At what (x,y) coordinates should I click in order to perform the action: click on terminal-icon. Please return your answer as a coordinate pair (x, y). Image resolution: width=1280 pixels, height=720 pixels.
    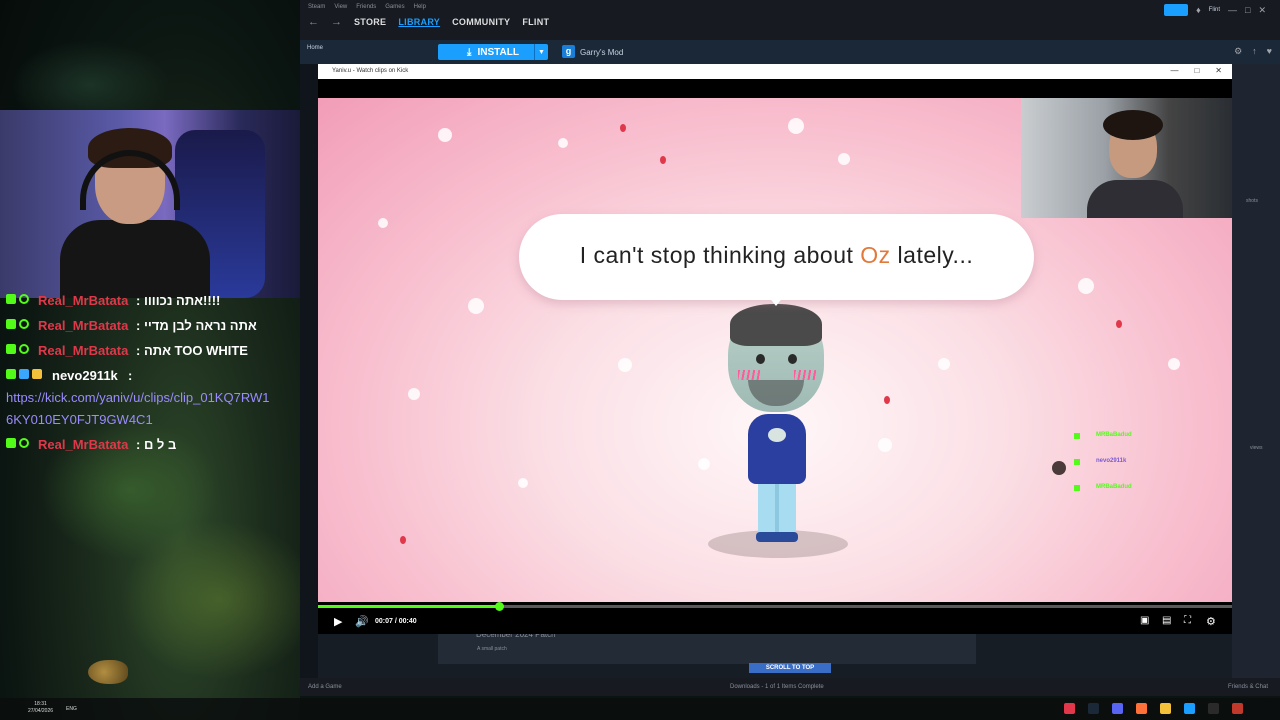
    Looking at the image, I should click on (1213, 708).